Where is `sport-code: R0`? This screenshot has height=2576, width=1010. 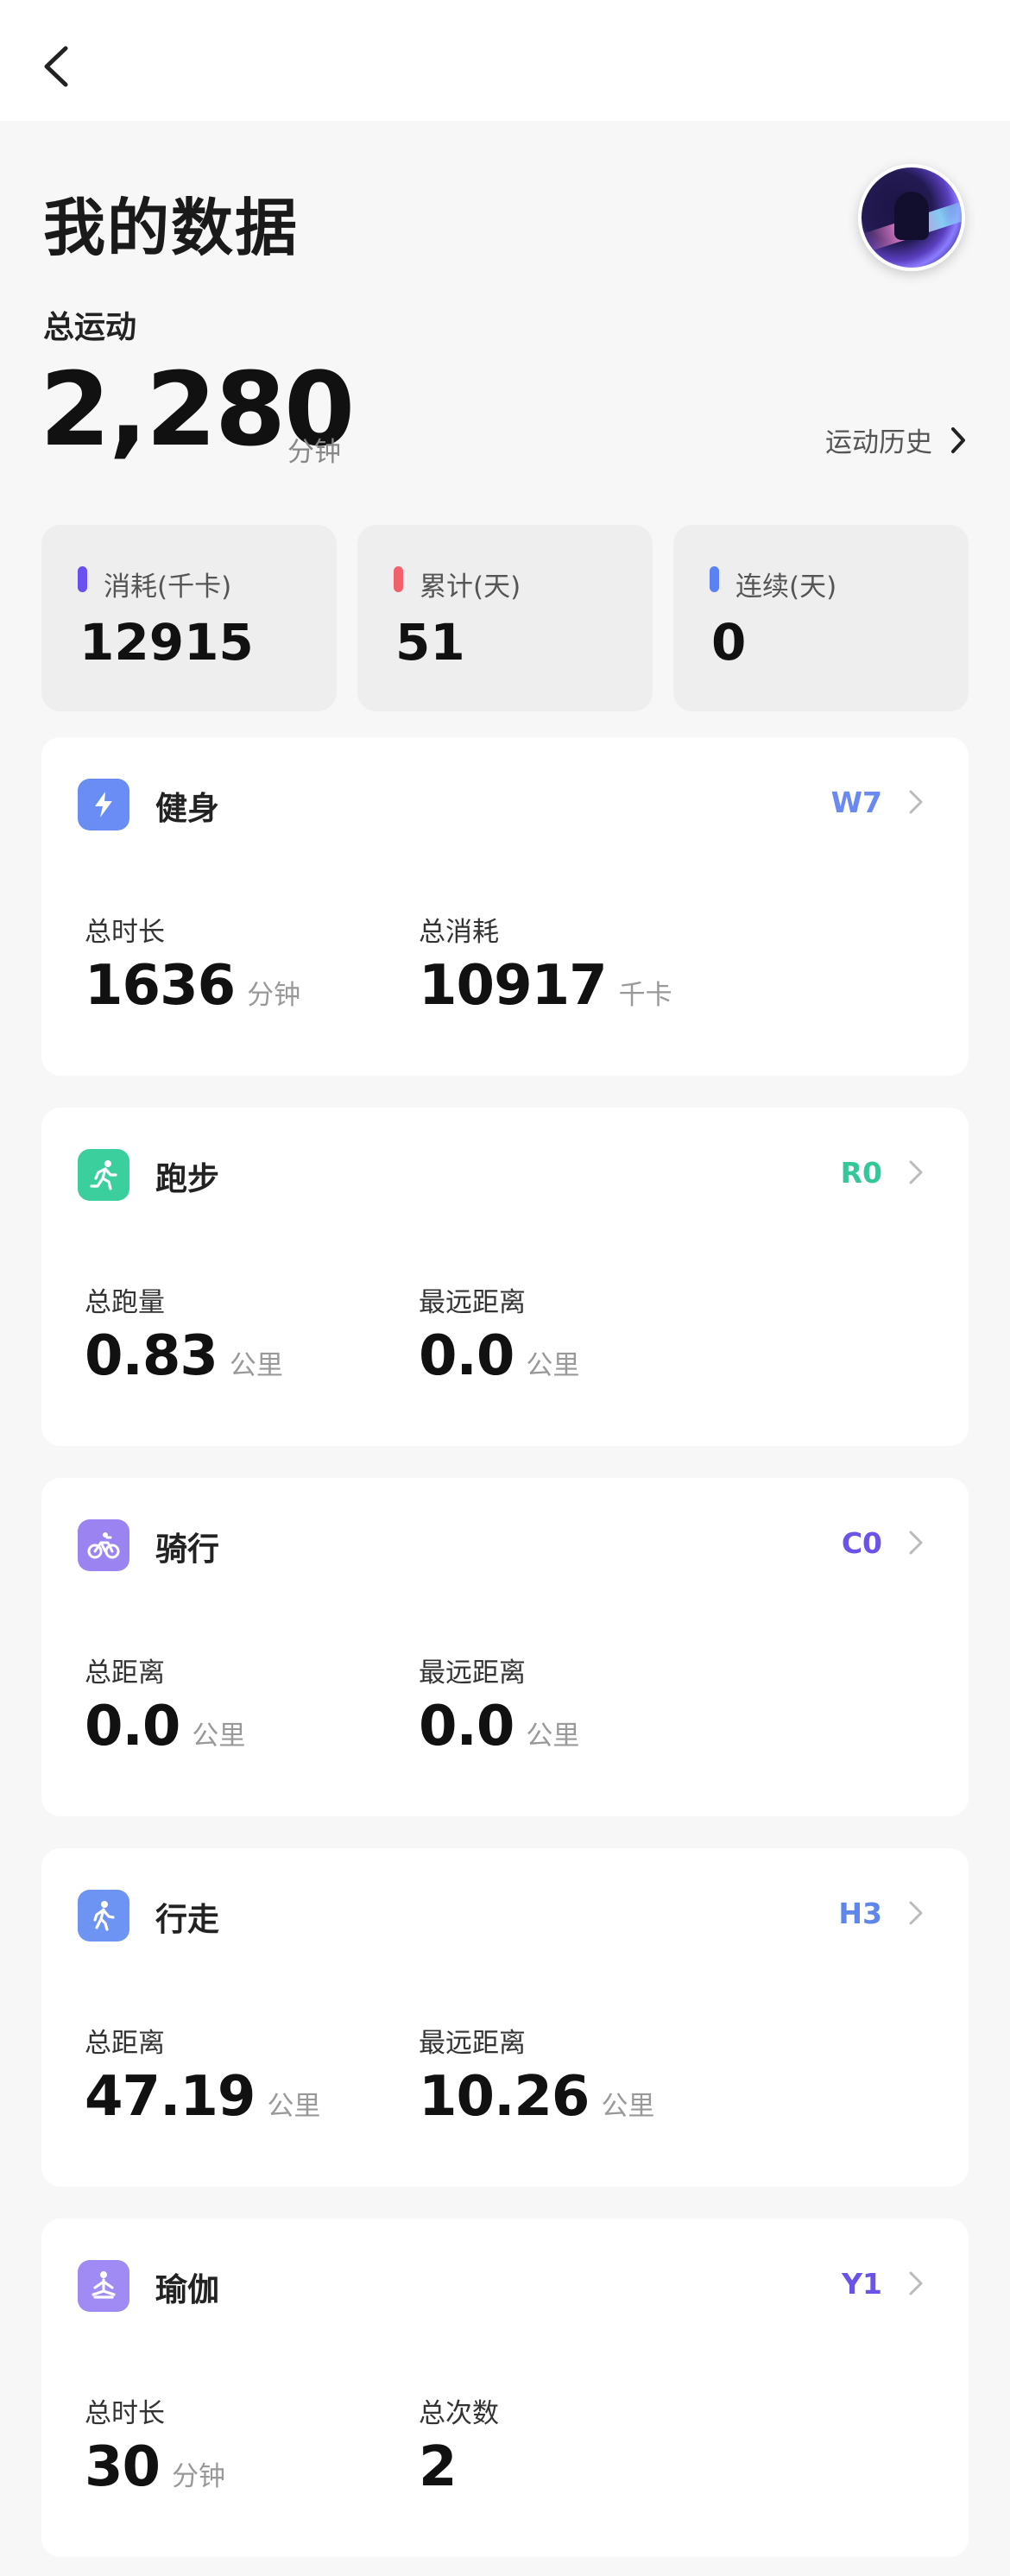
sport-code: R0 is located at coordinates (861, 1173).